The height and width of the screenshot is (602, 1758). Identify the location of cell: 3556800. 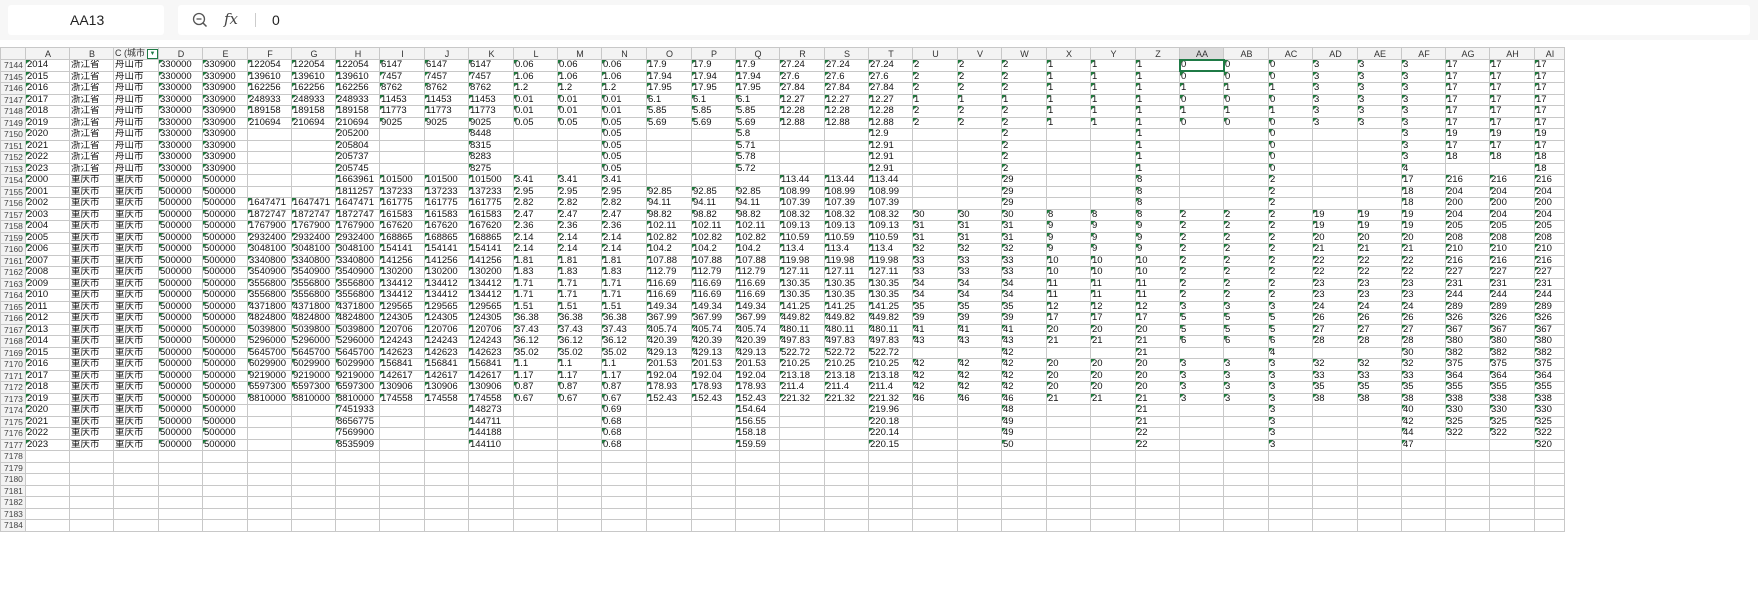
(357, 283).